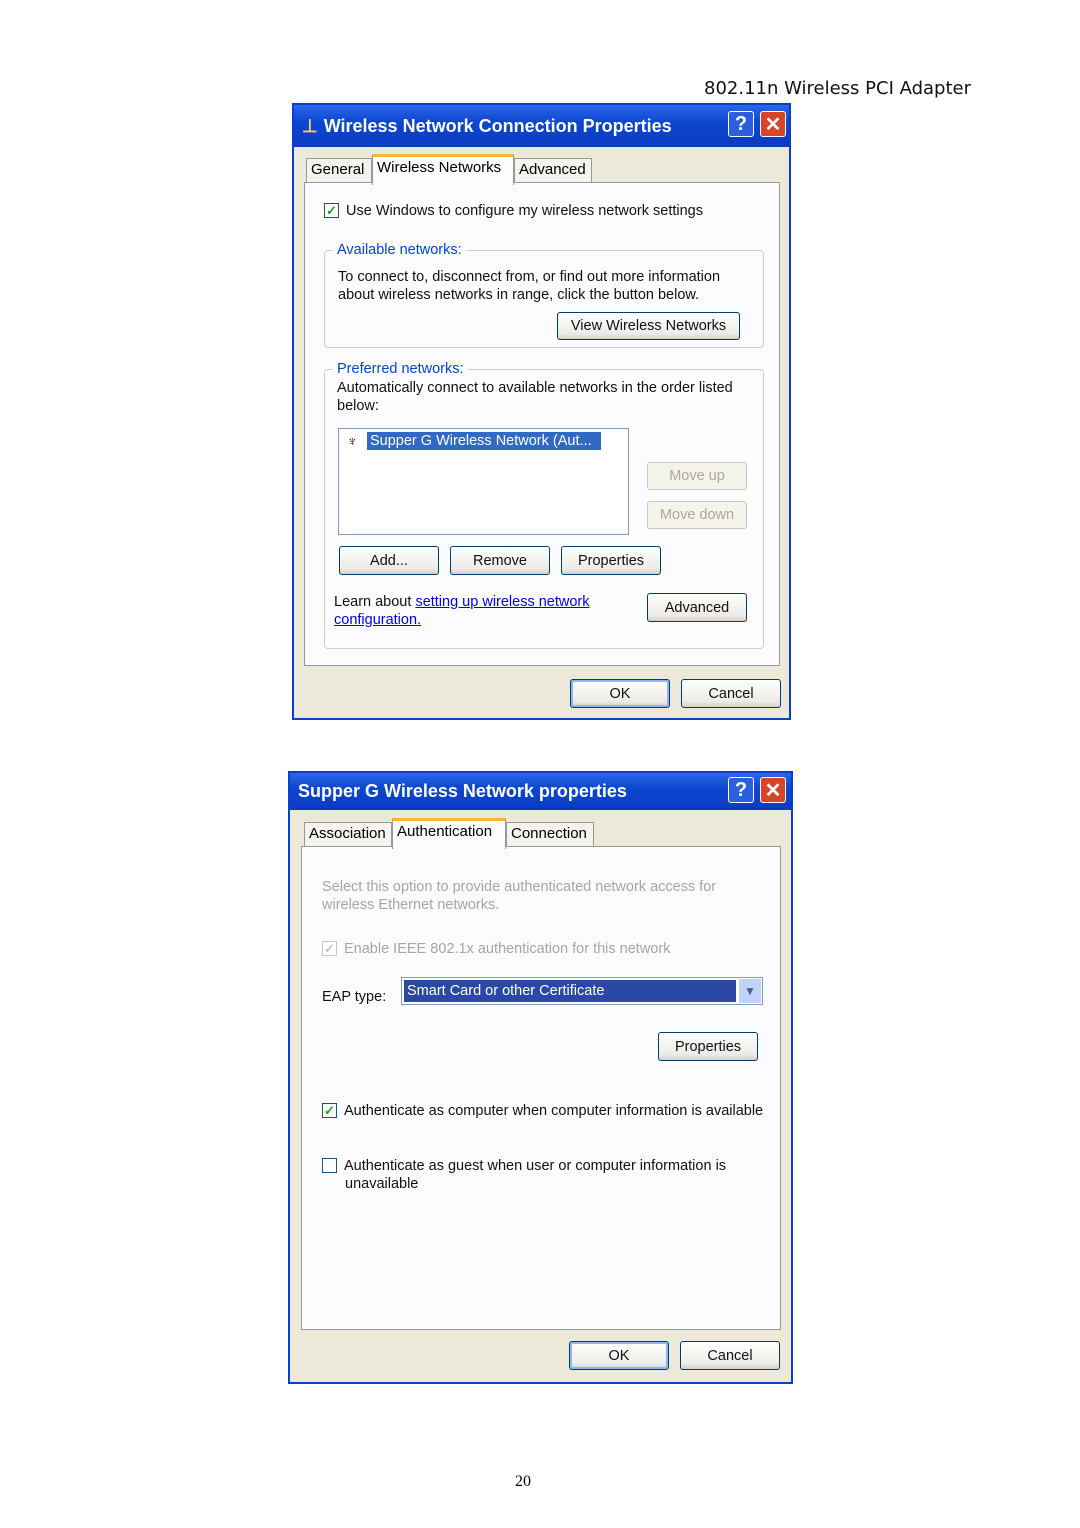  I want to click on use-windows-checkbox: ✓, so click(331, 210).